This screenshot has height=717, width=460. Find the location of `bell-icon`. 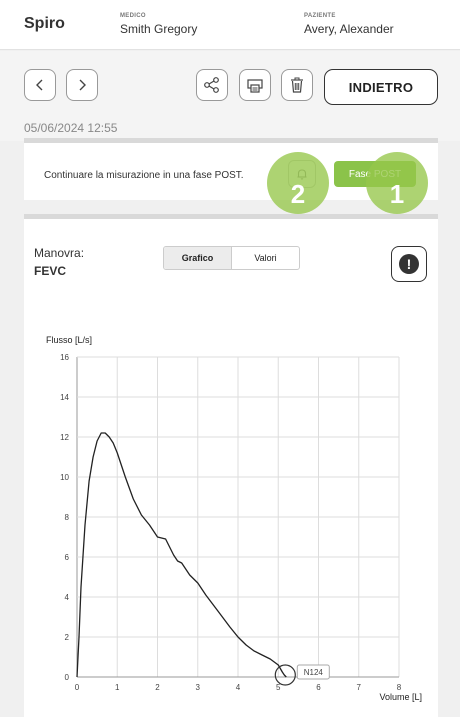

bell-icon is located at coordinates (302, 174).